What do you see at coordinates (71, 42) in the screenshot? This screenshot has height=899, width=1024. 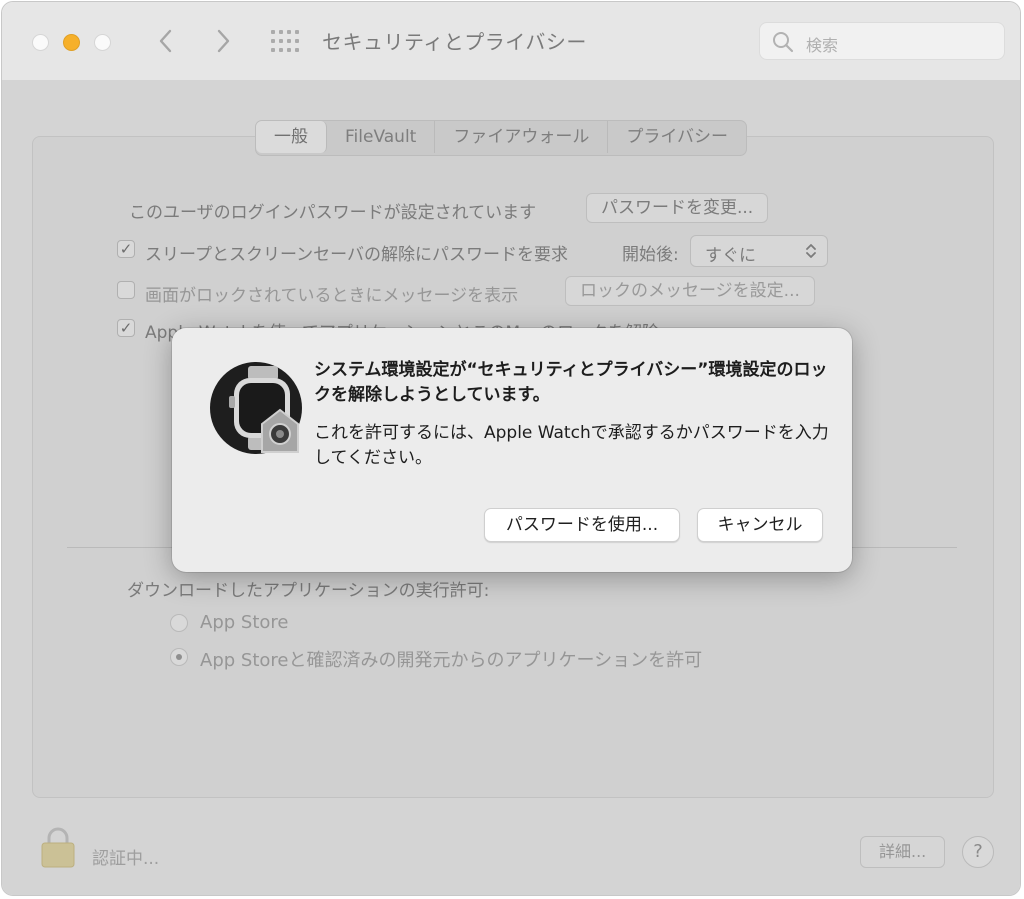 I see `minimize-window-button` at bounding box center [71, 42].